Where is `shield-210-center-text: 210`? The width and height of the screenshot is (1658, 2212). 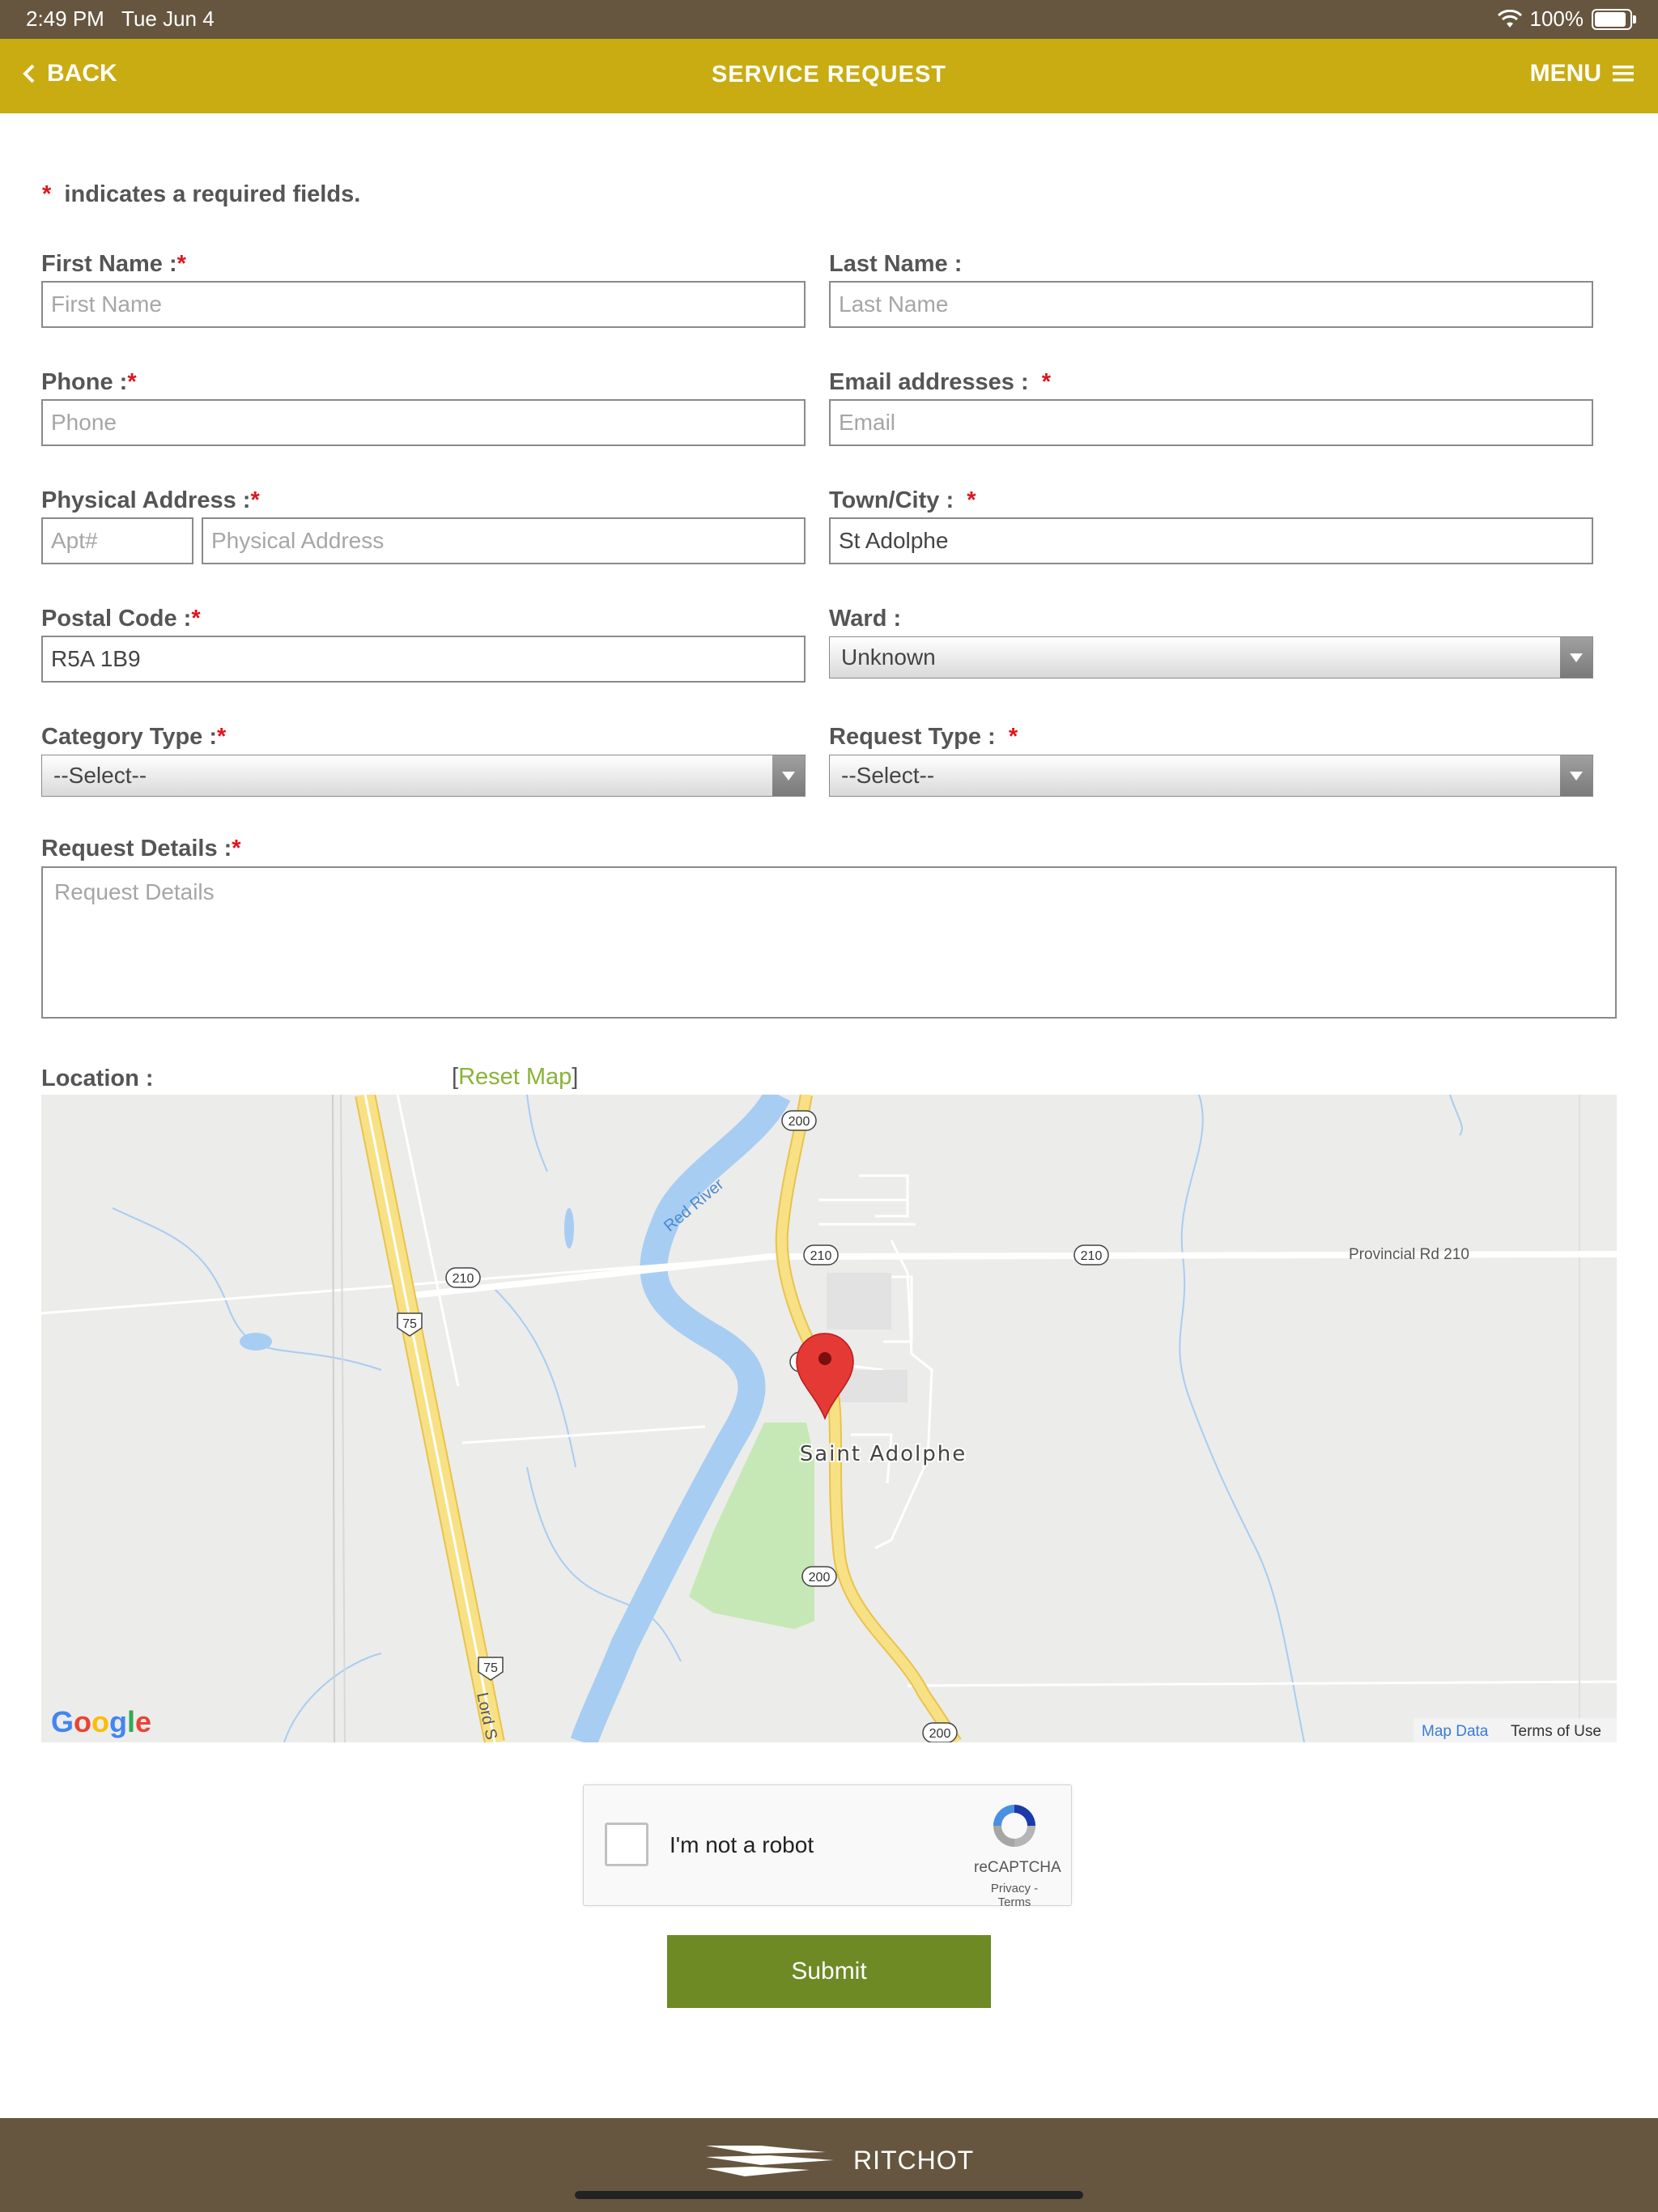
shield-210-center-text: 210 is located at coordinates (821, 1256).